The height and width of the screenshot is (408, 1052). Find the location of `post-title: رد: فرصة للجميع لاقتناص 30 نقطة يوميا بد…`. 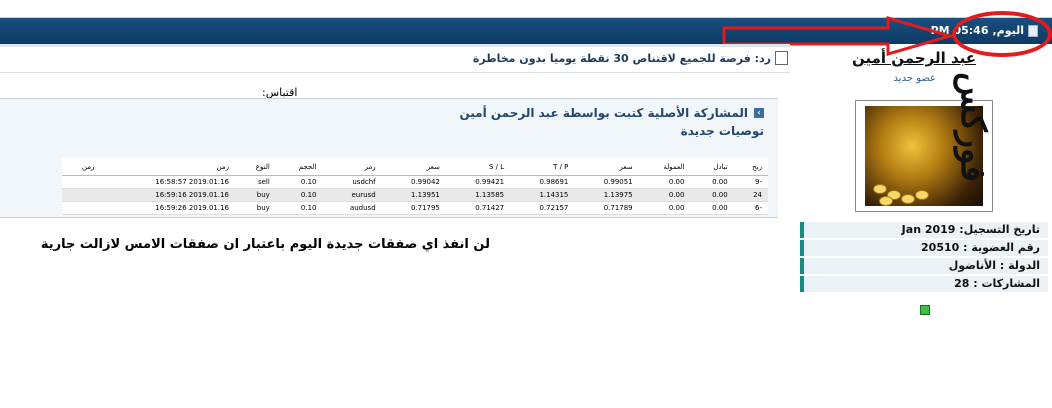

post-title: رد: فرصة للجميع لاقتناص 30 نقطة يوميا بد… is located at coordinates (630, 58).